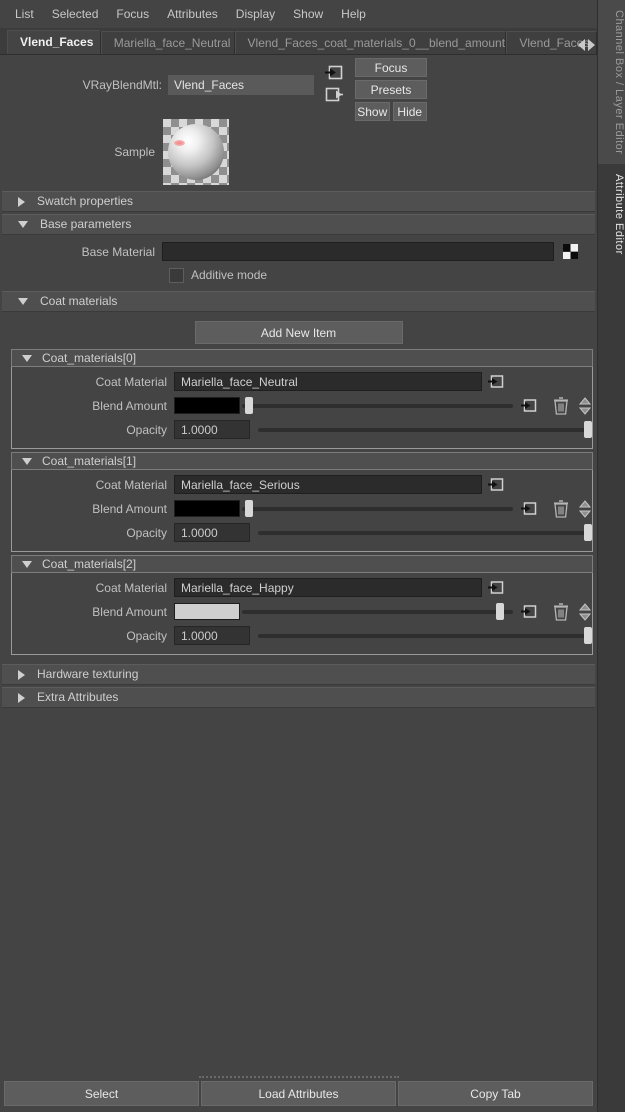  Describe the element at coordinates (353, 14) in the screenshot. I see `menu-item-help: Help` at that location.